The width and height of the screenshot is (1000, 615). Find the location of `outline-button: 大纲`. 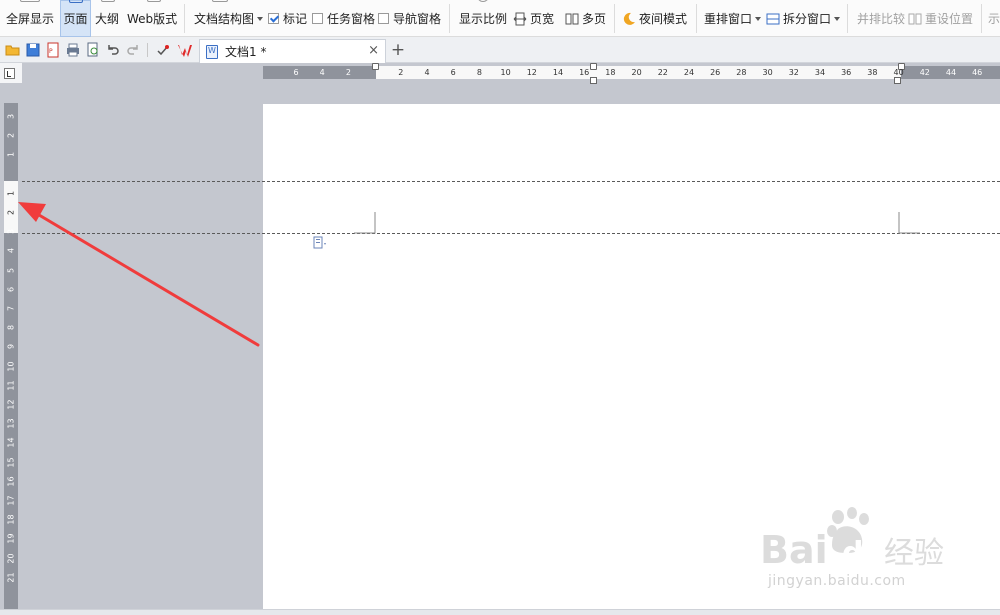

outline-button: 大纲 is located at coordinates (108, 18).